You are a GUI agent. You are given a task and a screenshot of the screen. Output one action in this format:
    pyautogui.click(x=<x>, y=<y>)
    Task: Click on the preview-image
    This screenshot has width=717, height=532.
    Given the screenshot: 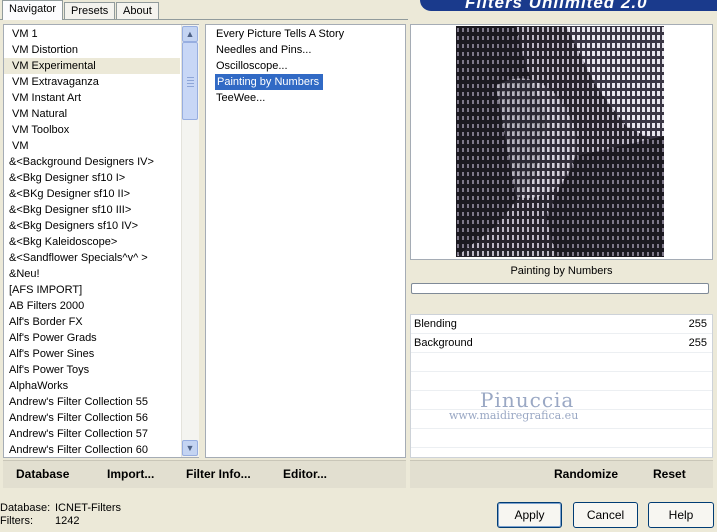 What is the action you would take?
    pyautogui.click(x=560, y=141)
    